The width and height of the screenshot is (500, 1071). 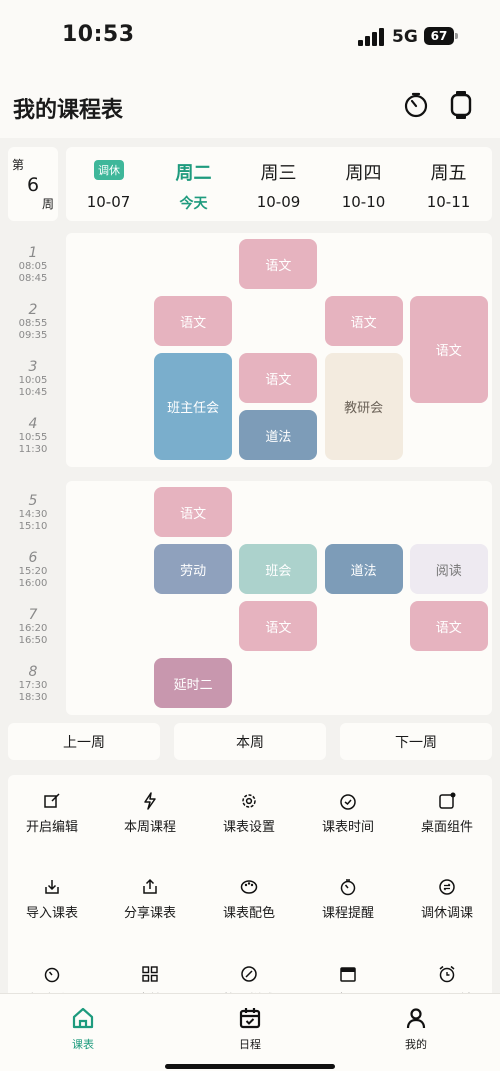 I want to click on tab-label: 我的, so click(x=416, y=1044).